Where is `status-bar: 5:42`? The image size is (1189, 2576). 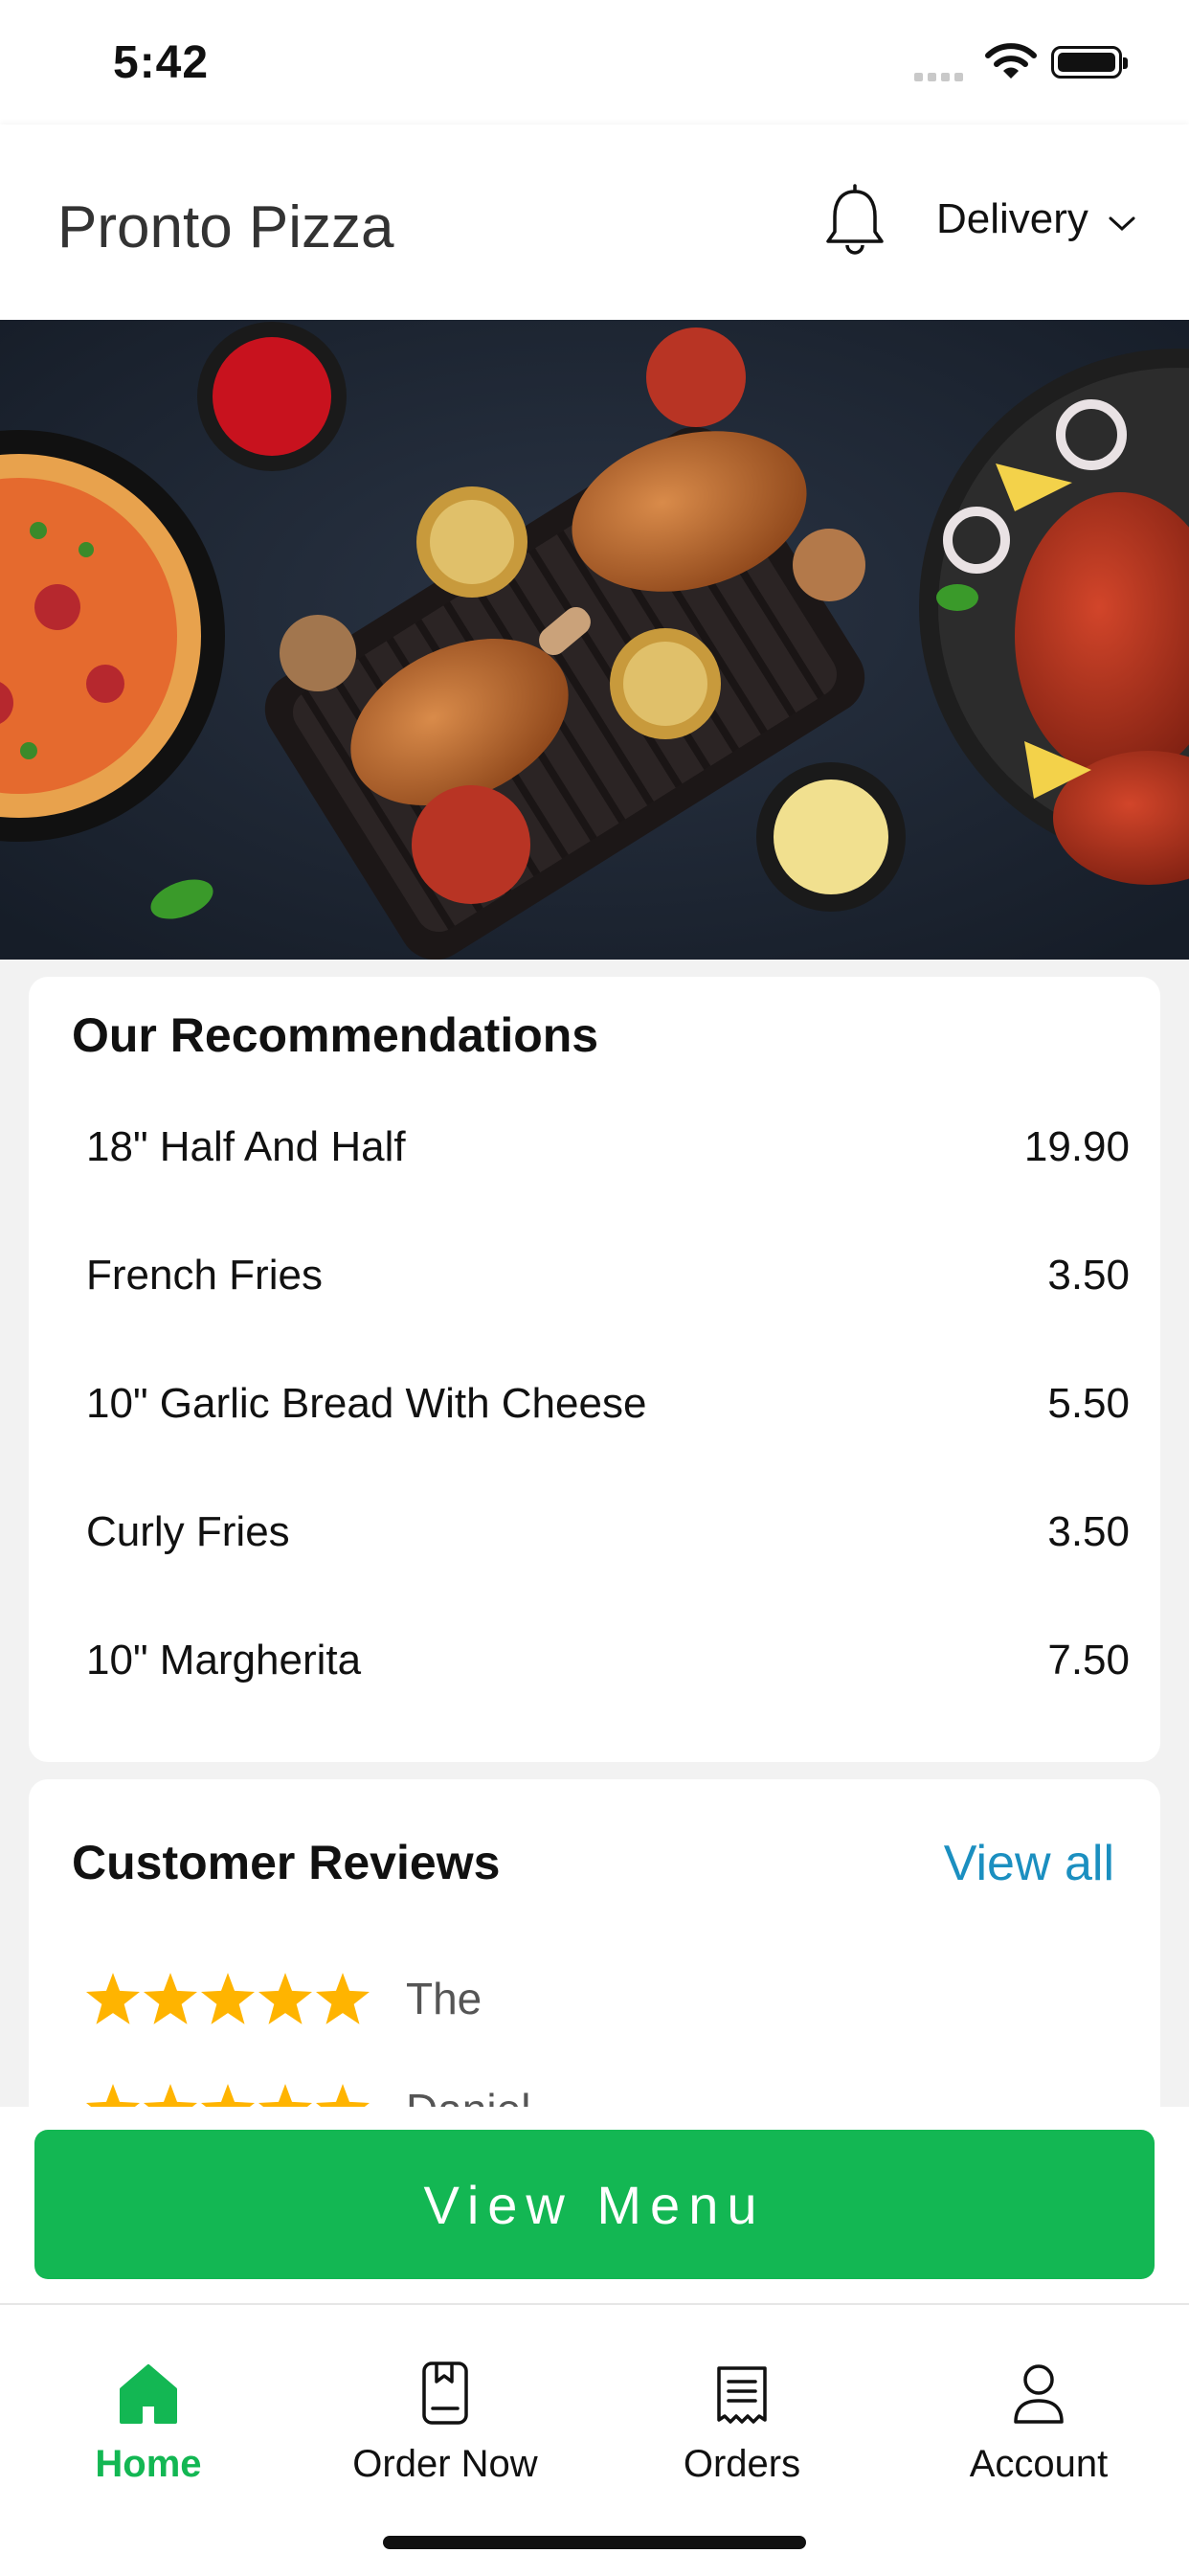 status-bar: 5:42 is located at coordinates (594, 62).